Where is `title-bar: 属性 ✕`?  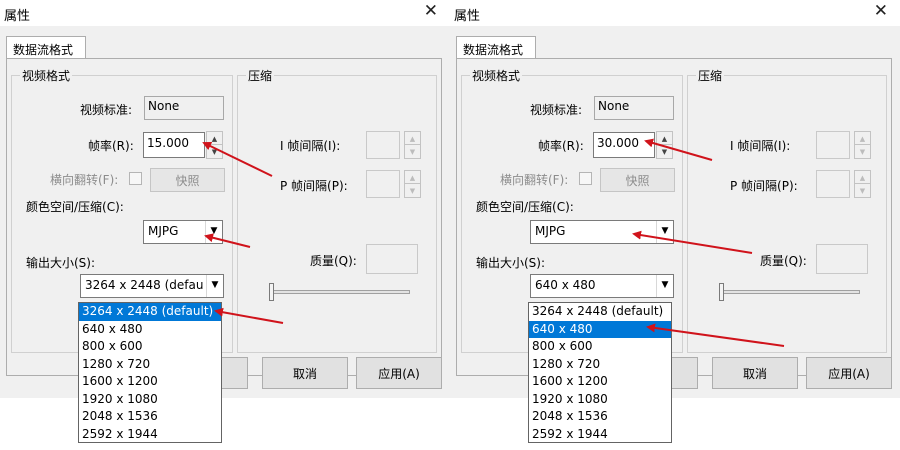 title-bar: 属性 ✕ is located at coordinates (225, 13).